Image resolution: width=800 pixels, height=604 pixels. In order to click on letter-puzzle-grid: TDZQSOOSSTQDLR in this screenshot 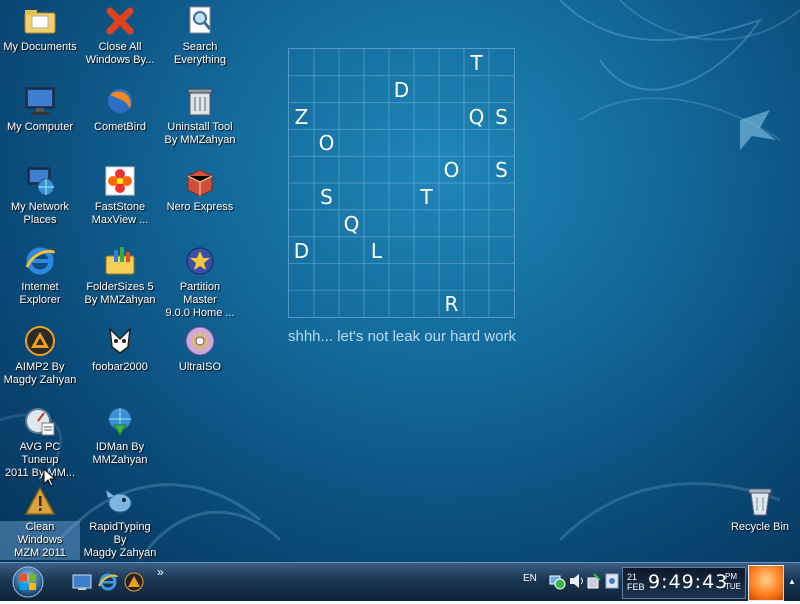, I will do `click(401, 183)`.